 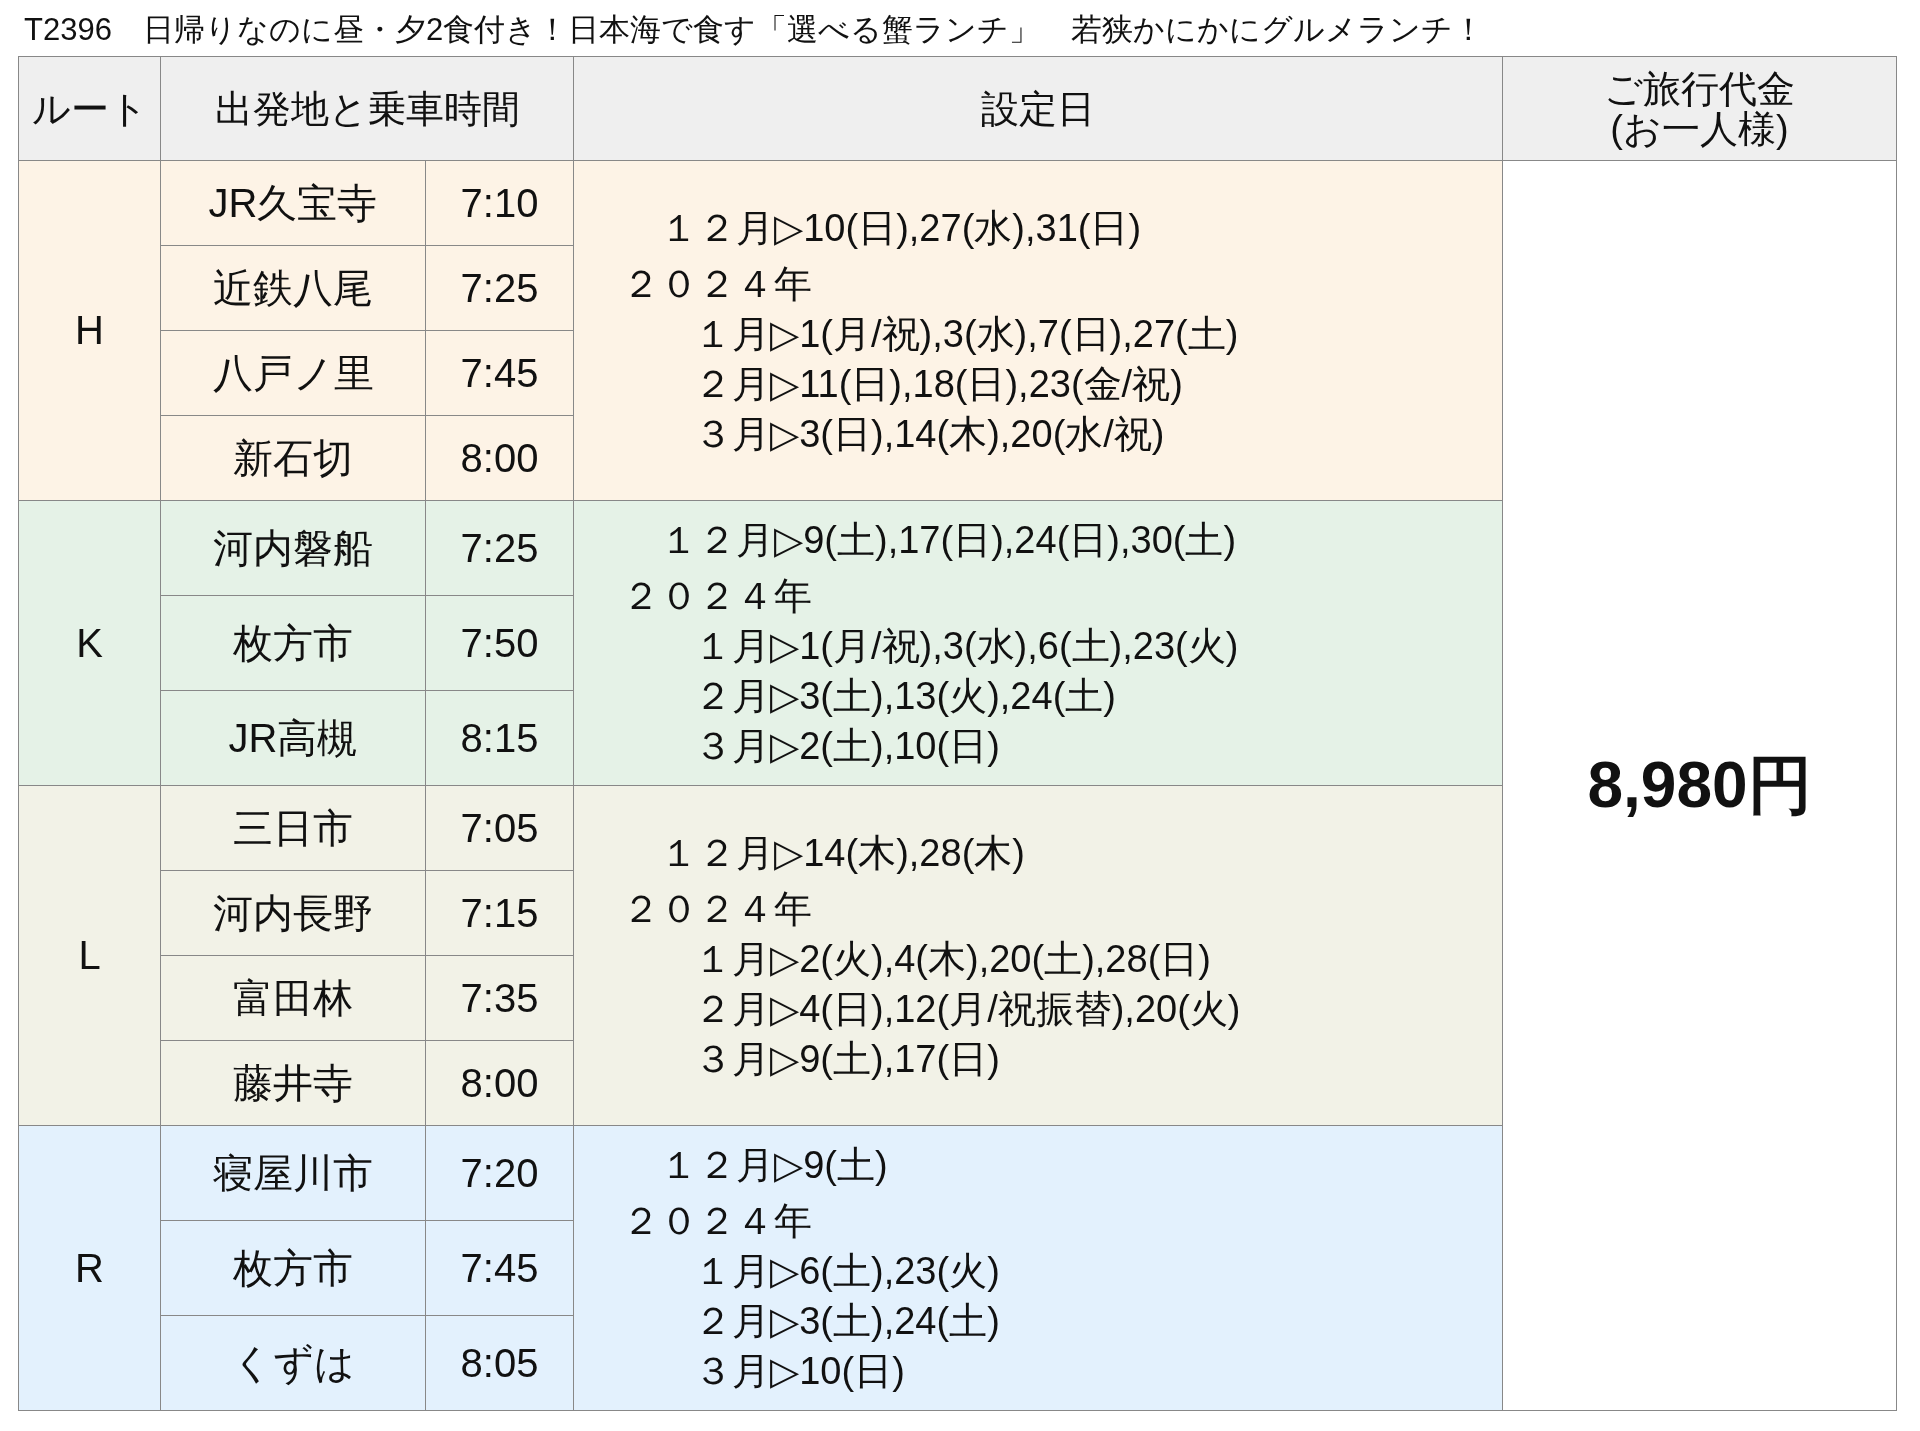 What do you see at coordinates (89, 643) in the screenshot?
I see `route-cell: K` at bounding box center [89, 643].